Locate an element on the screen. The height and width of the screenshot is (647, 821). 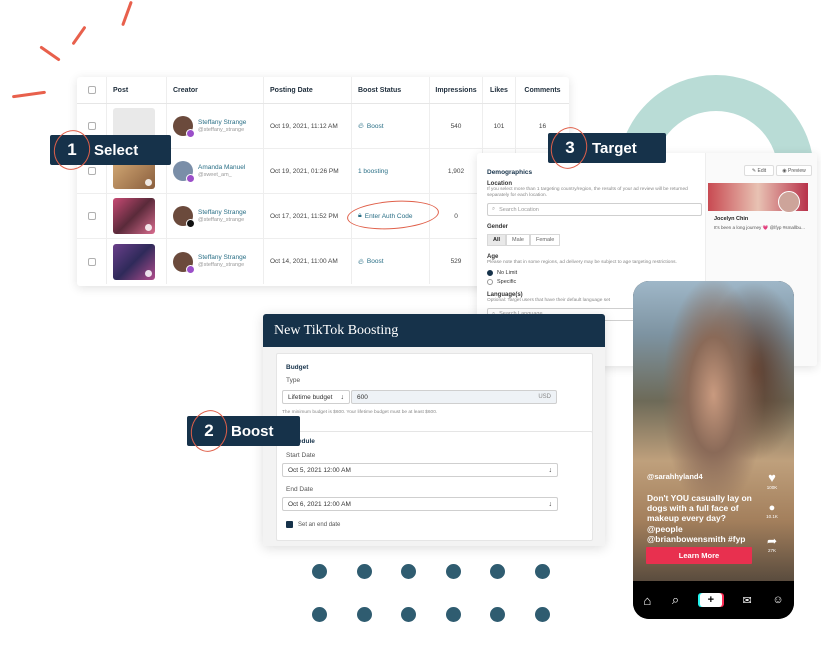
start-date-label: Start Date is located at coordinates (301, 455).